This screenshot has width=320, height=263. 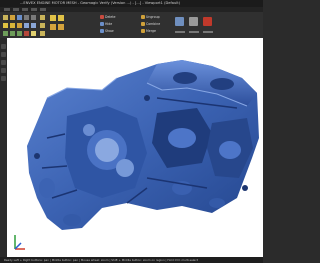 What do you see at coordinates (150, 17) in the screenshot?
I see `ungroup-button: Ungroup` at bounding box center [150, 17].